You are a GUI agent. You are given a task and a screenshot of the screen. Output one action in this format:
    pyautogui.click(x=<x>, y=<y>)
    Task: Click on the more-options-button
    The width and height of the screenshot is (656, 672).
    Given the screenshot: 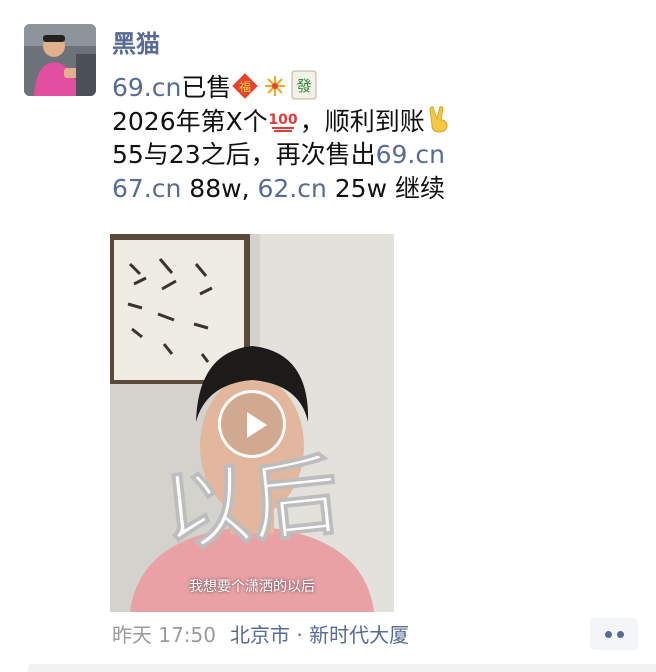 What is the action you would take?
    pyautogui.click(x=614, y=634)
    